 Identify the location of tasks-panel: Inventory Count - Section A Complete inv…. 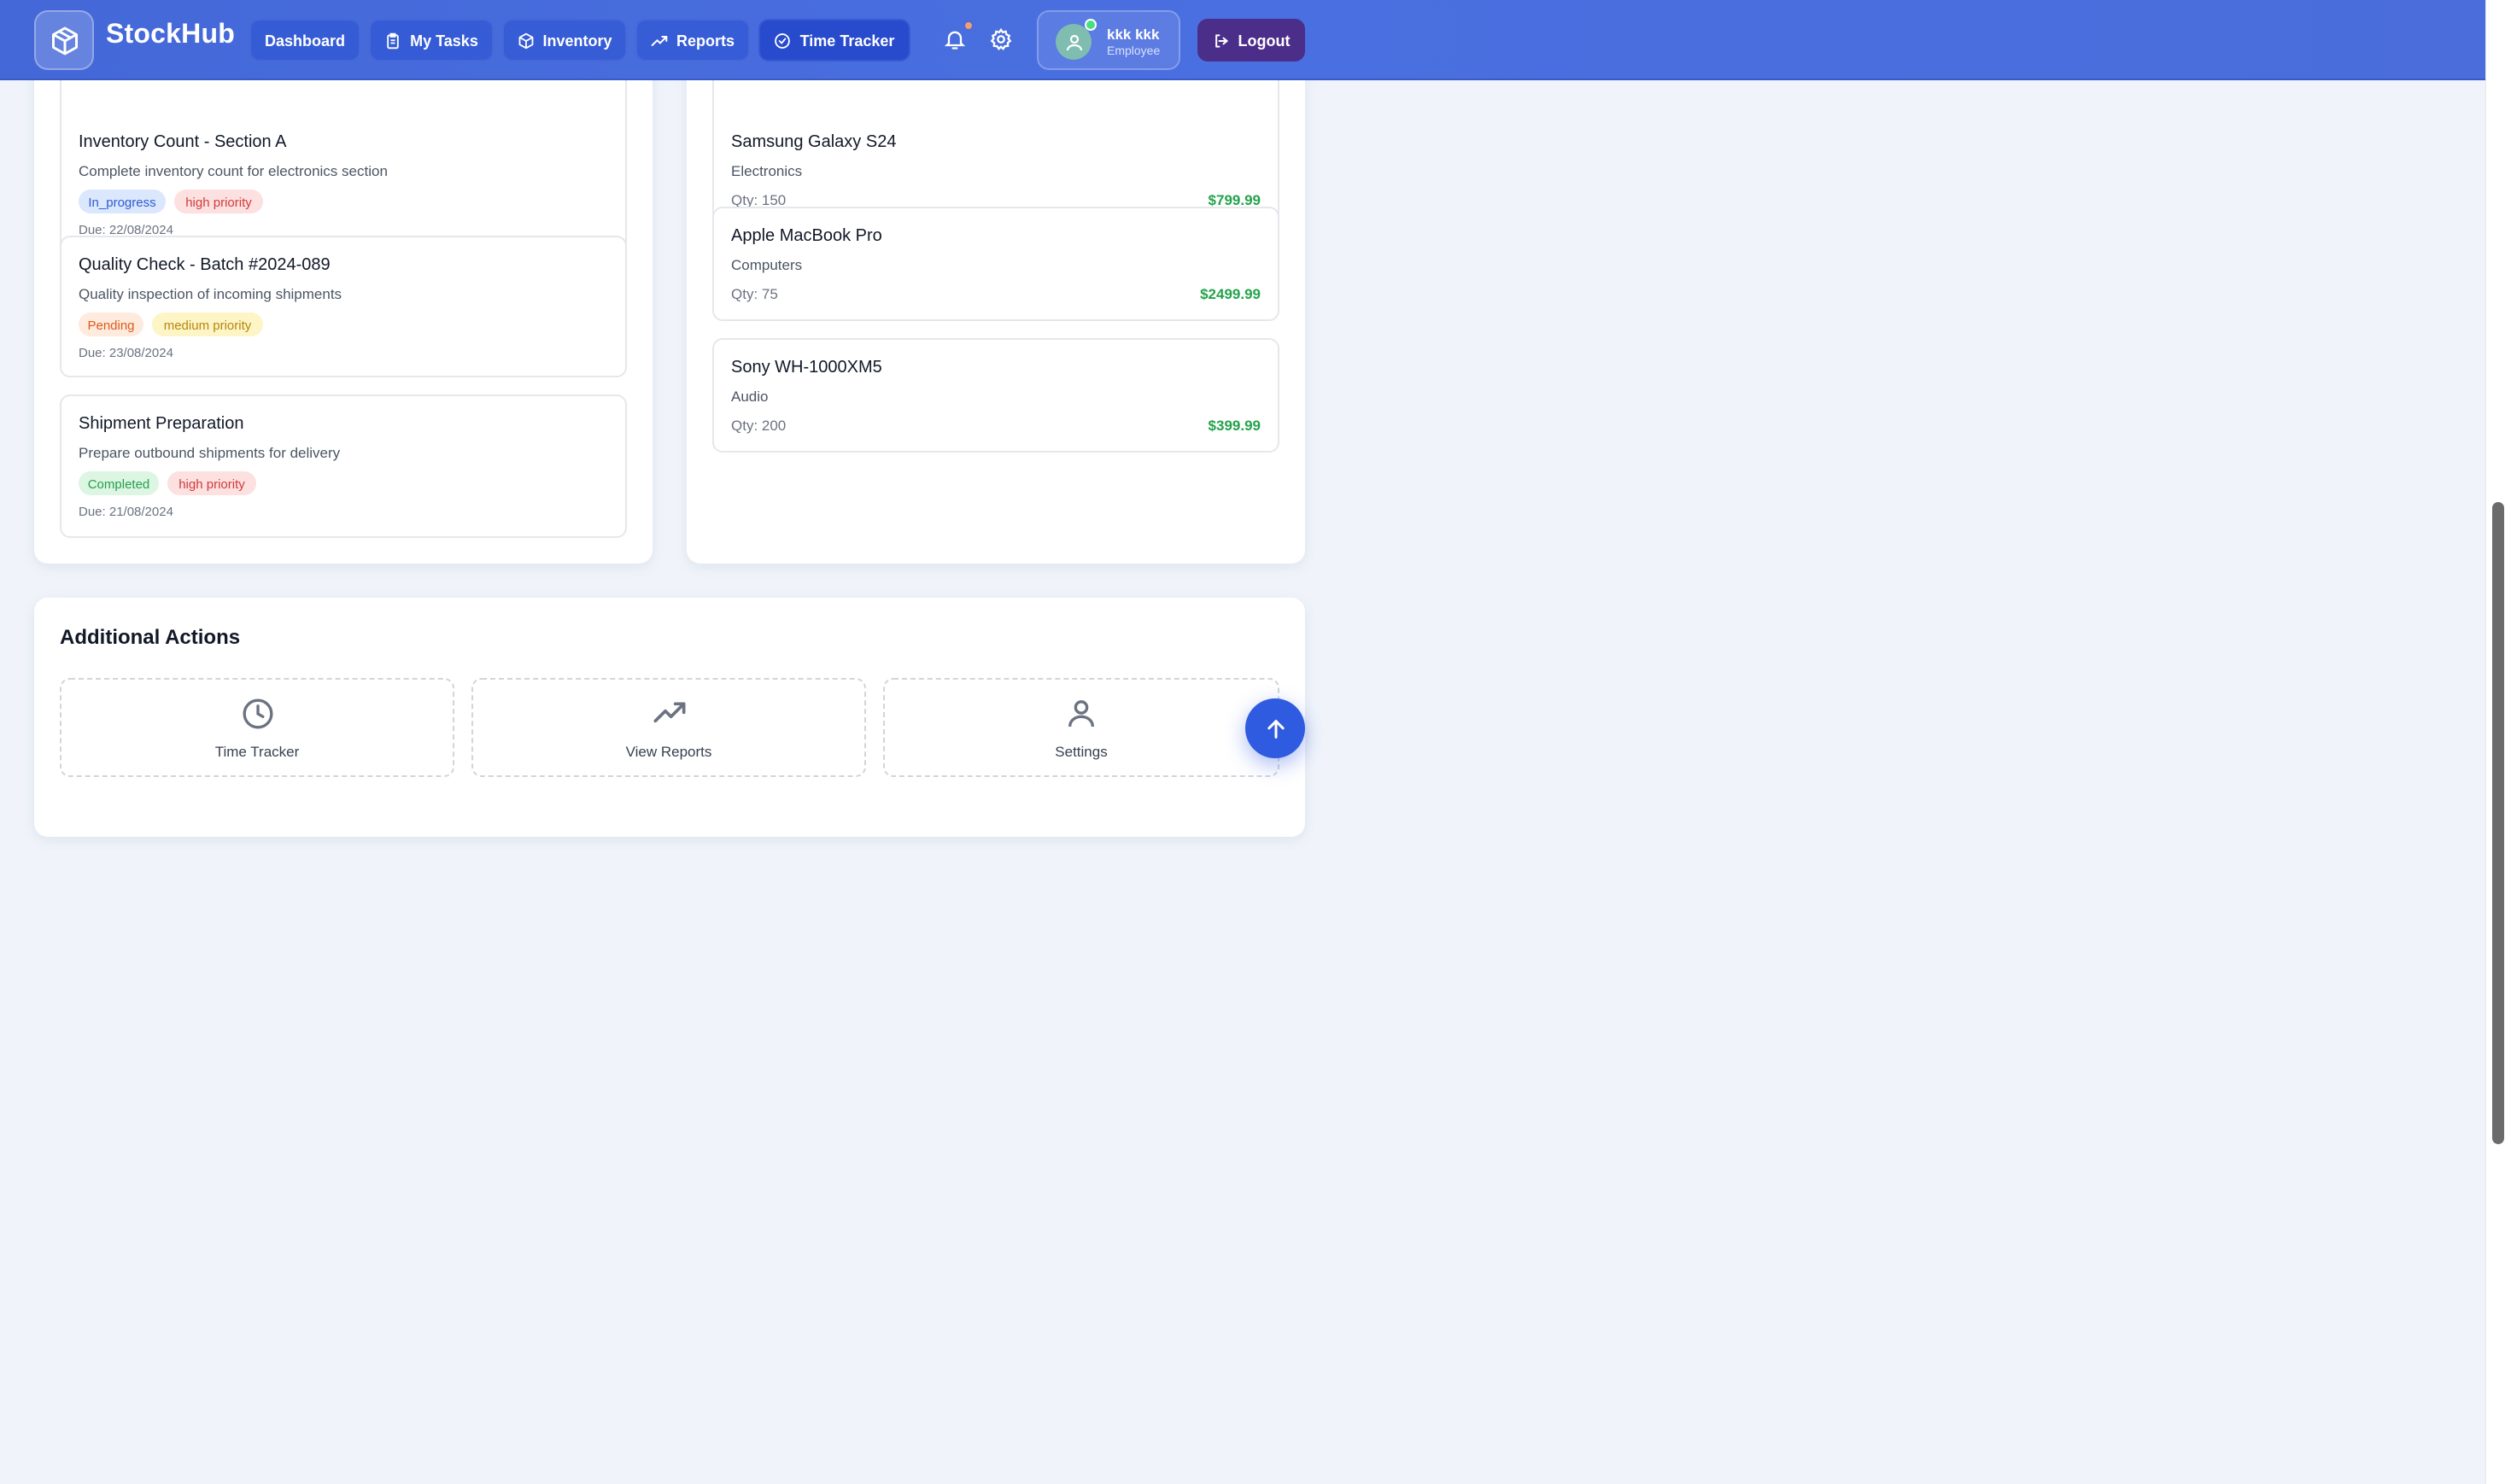
(343, 299).